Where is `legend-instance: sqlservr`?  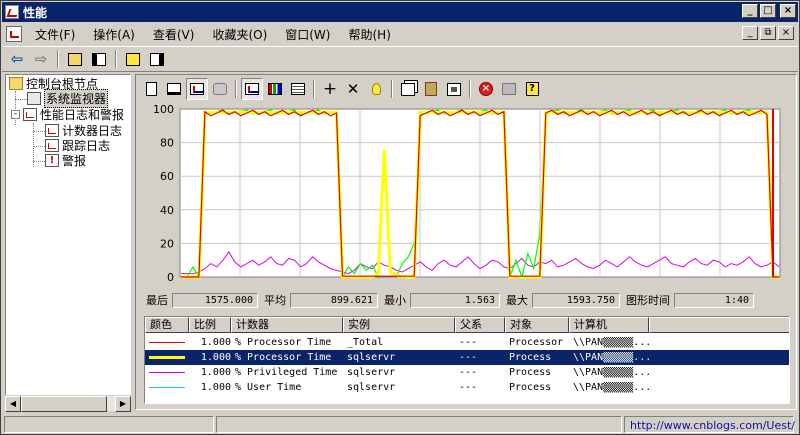 legend-instance: sqlservr is located at coordinates (371, 387).